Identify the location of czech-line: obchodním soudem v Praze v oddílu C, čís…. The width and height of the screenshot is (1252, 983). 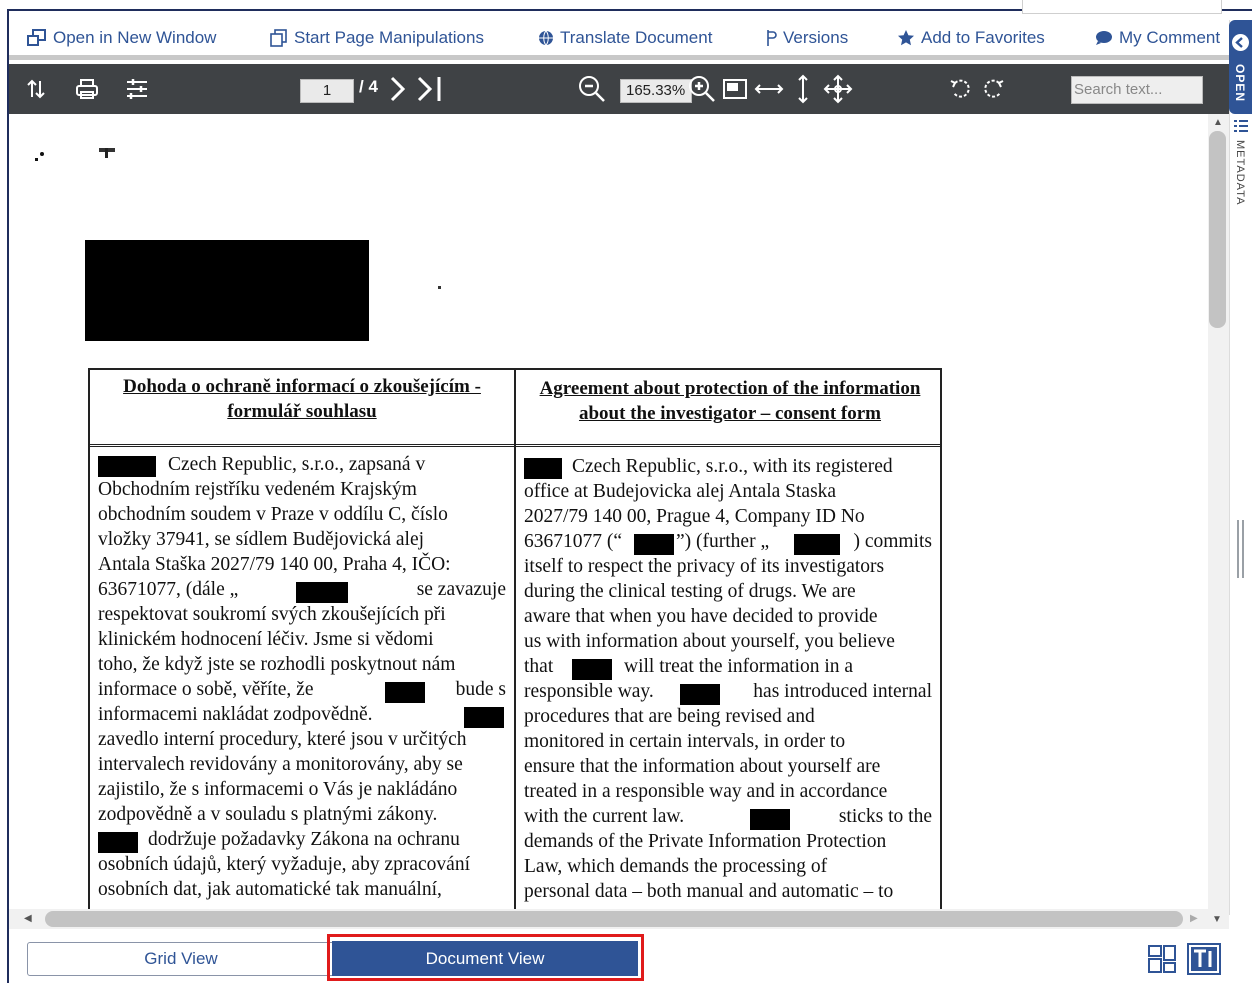
(273, 514).